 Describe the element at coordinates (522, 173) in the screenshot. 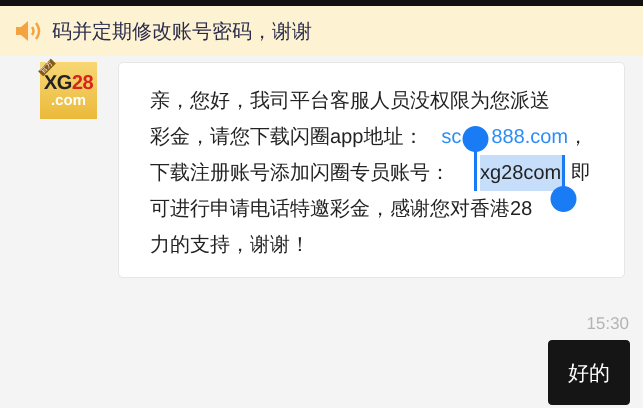

I see `selected-text: xg28com` at that location.